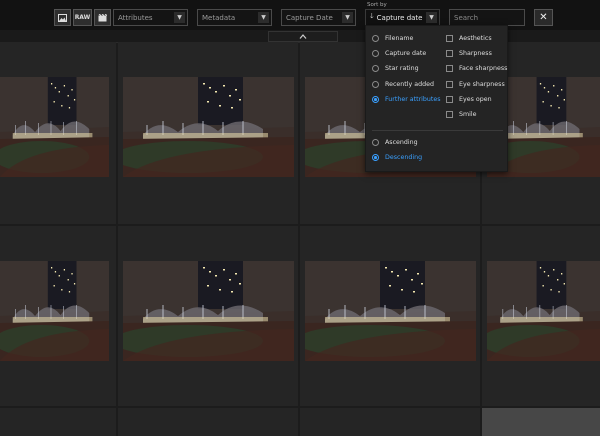 This screenshot has width=600, height=436. I want to click on image-filter-button, so click(62, 17).